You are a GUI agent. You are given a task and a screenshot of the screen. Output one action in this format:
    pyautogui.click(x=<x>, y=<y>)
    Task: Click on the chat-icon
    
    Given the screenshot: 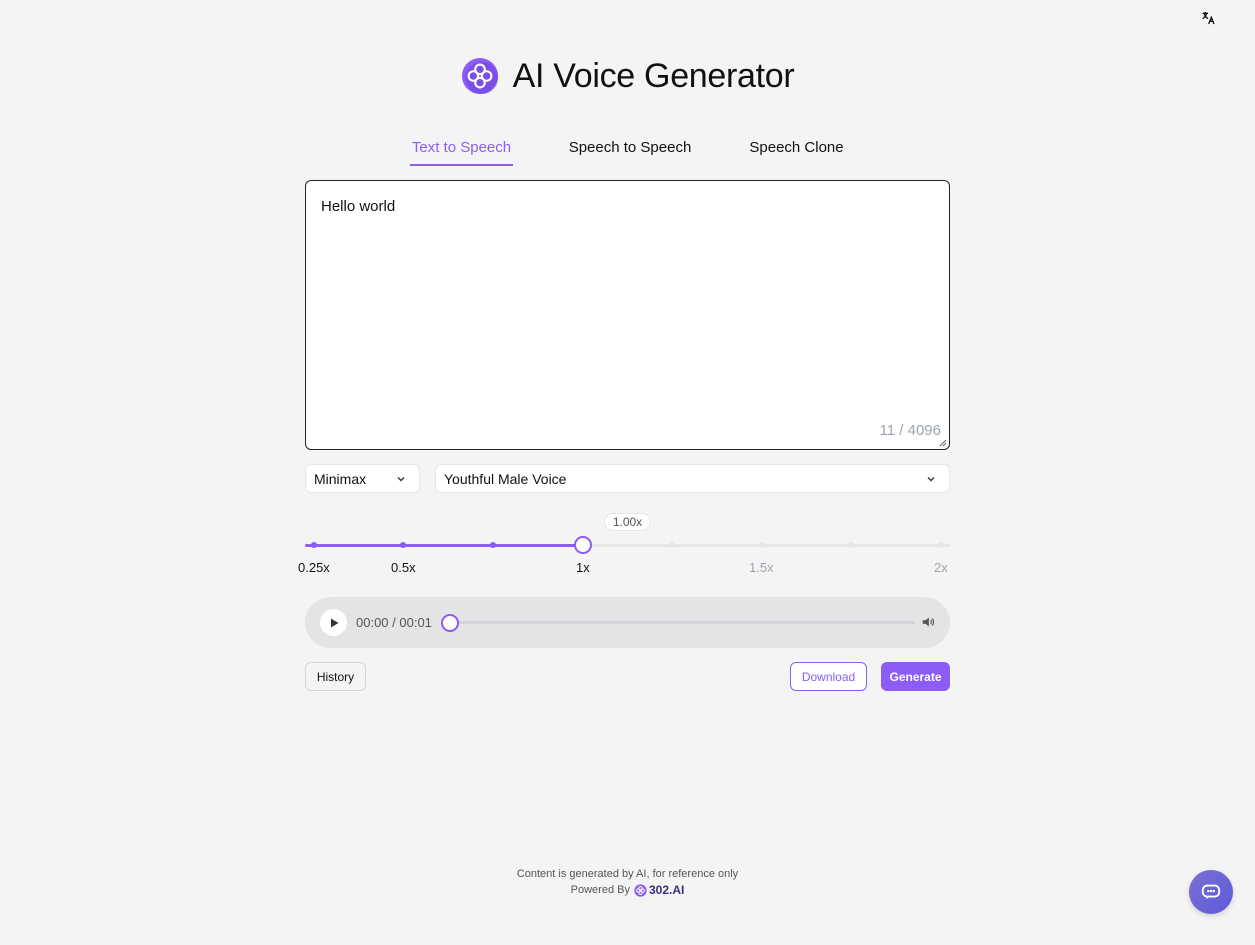 What is the action you would take?
    pyautogui.click(x=1211, y=892)
    